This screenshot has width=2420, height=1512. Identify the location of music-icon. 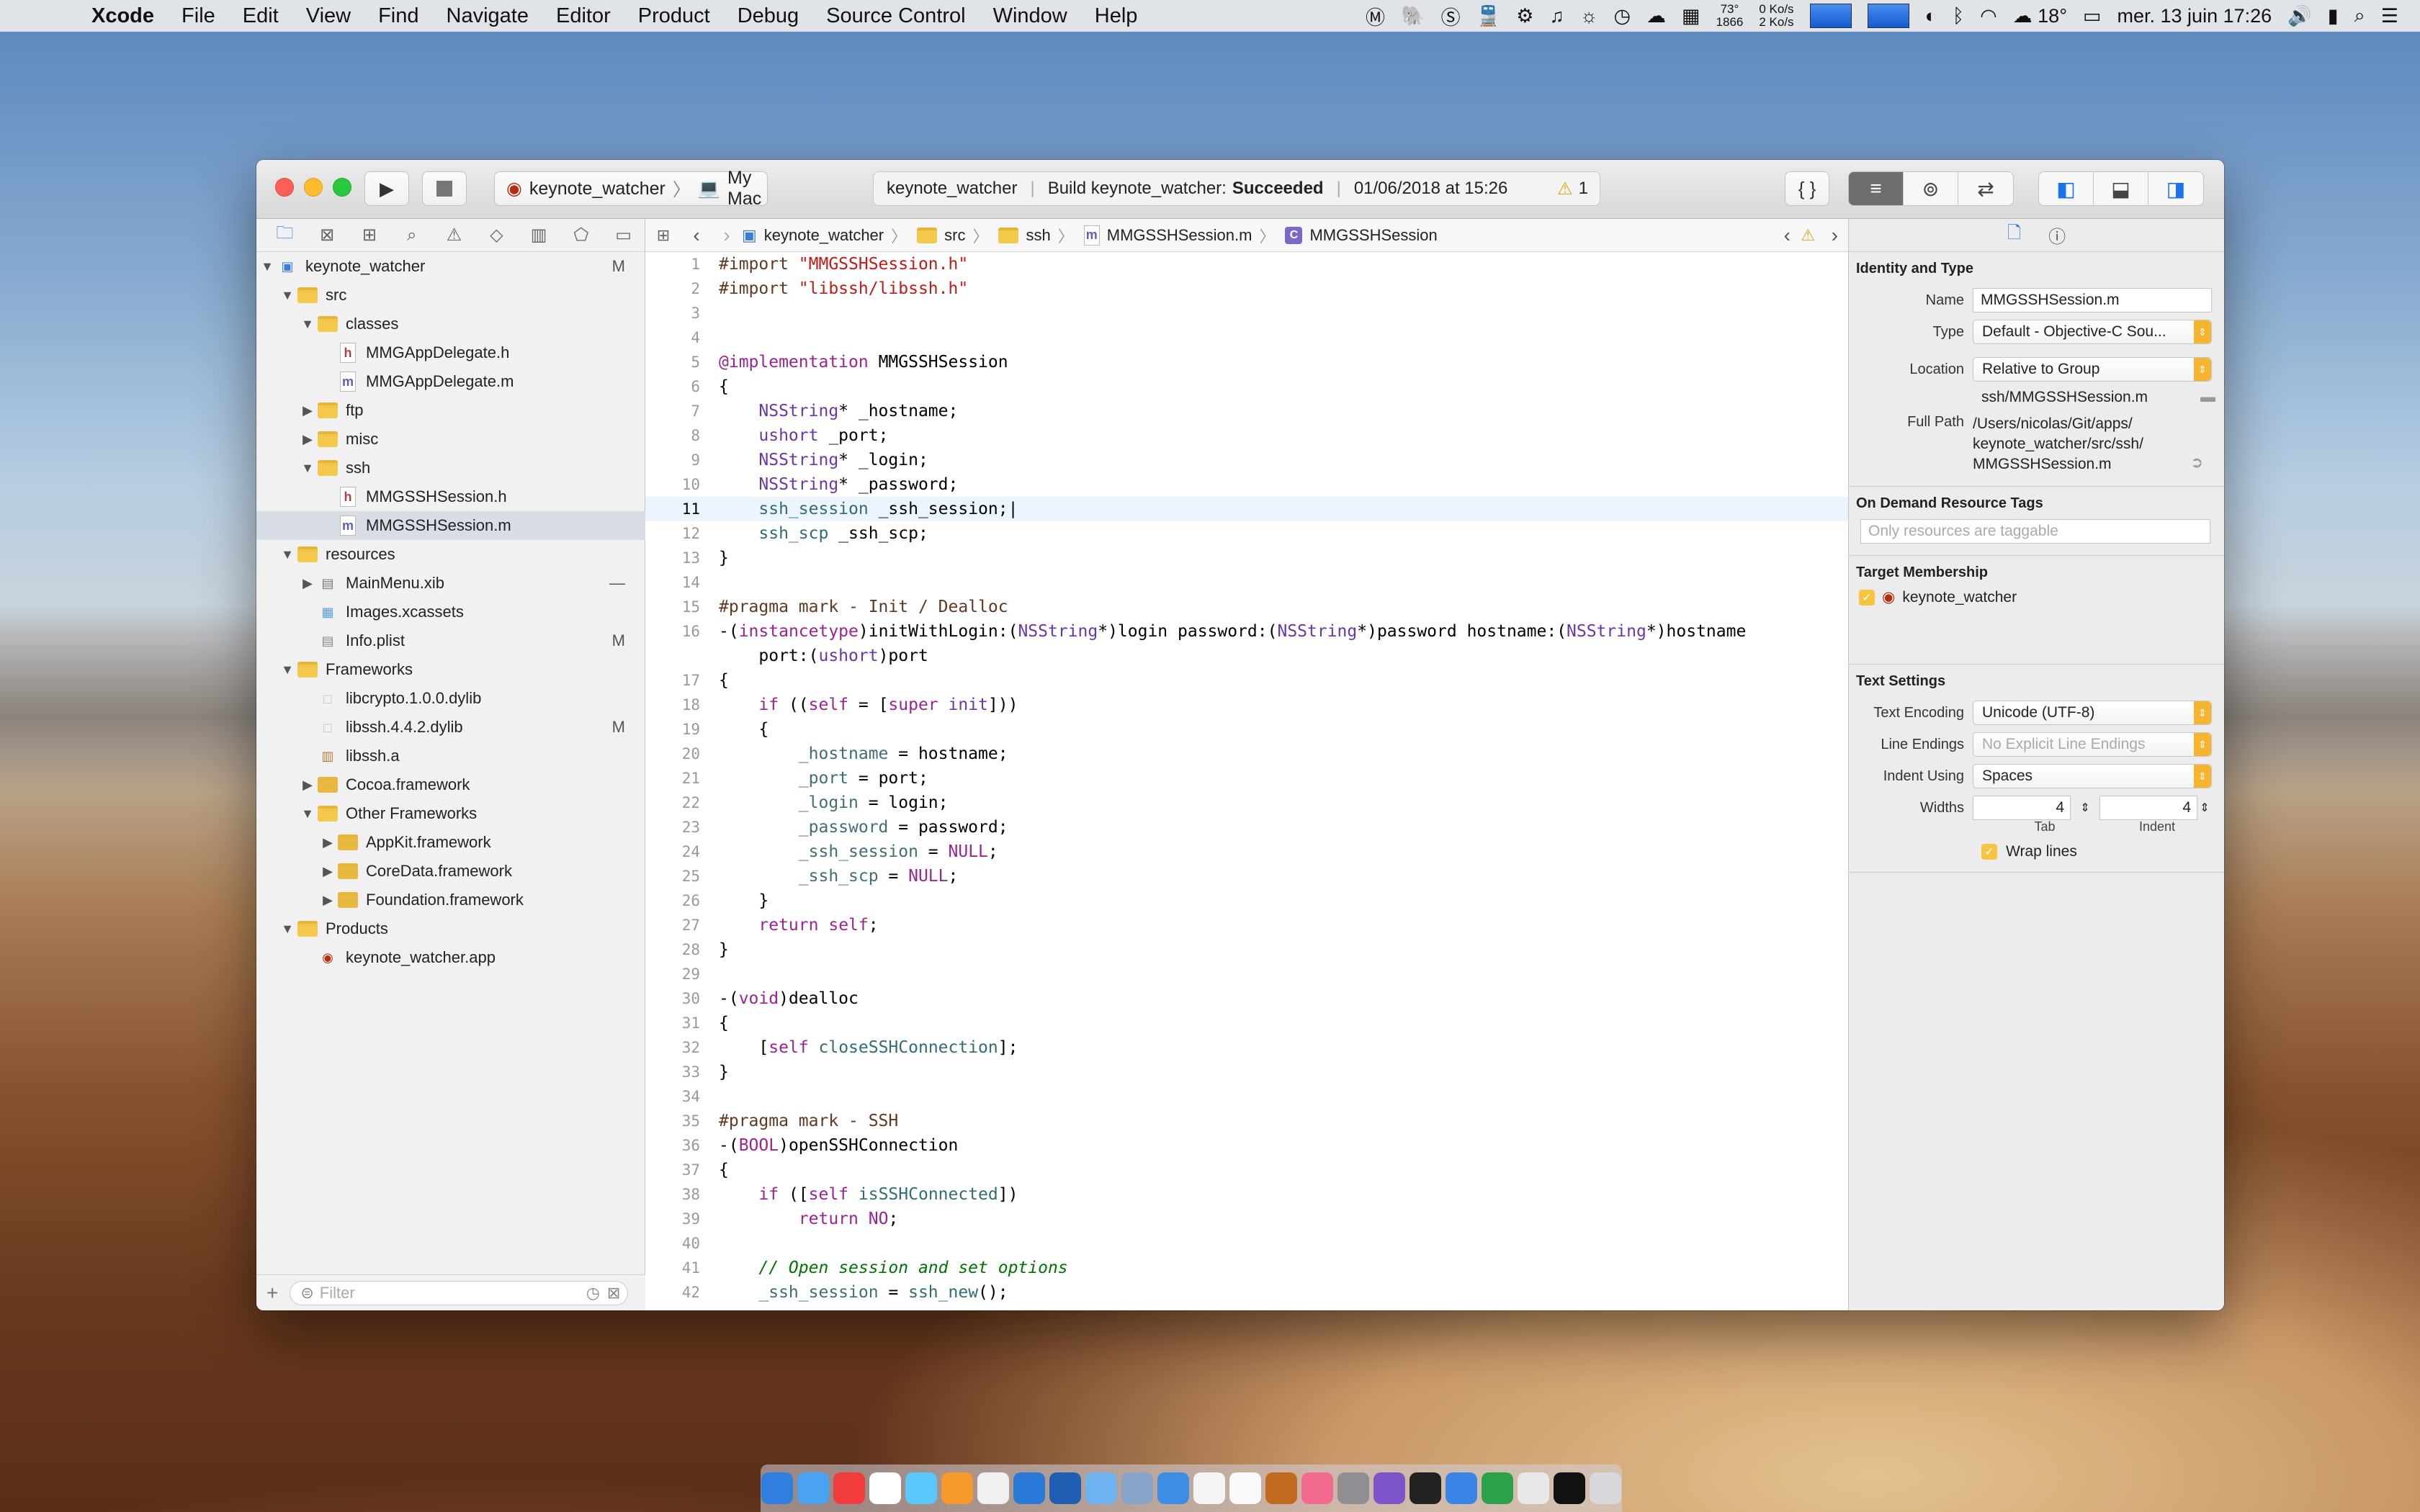
(1317, 1488).